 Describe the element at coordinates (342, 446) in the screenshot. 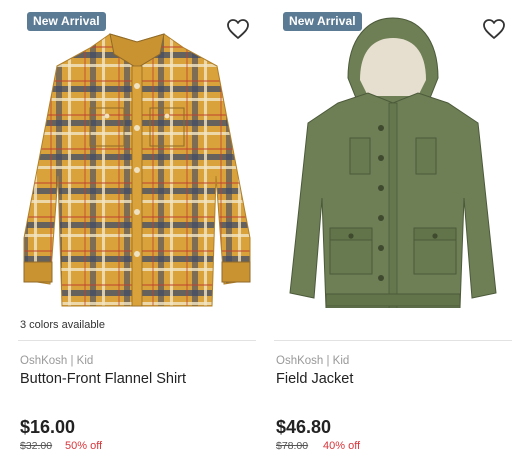

I see `discount-text: 40% off` at that location.